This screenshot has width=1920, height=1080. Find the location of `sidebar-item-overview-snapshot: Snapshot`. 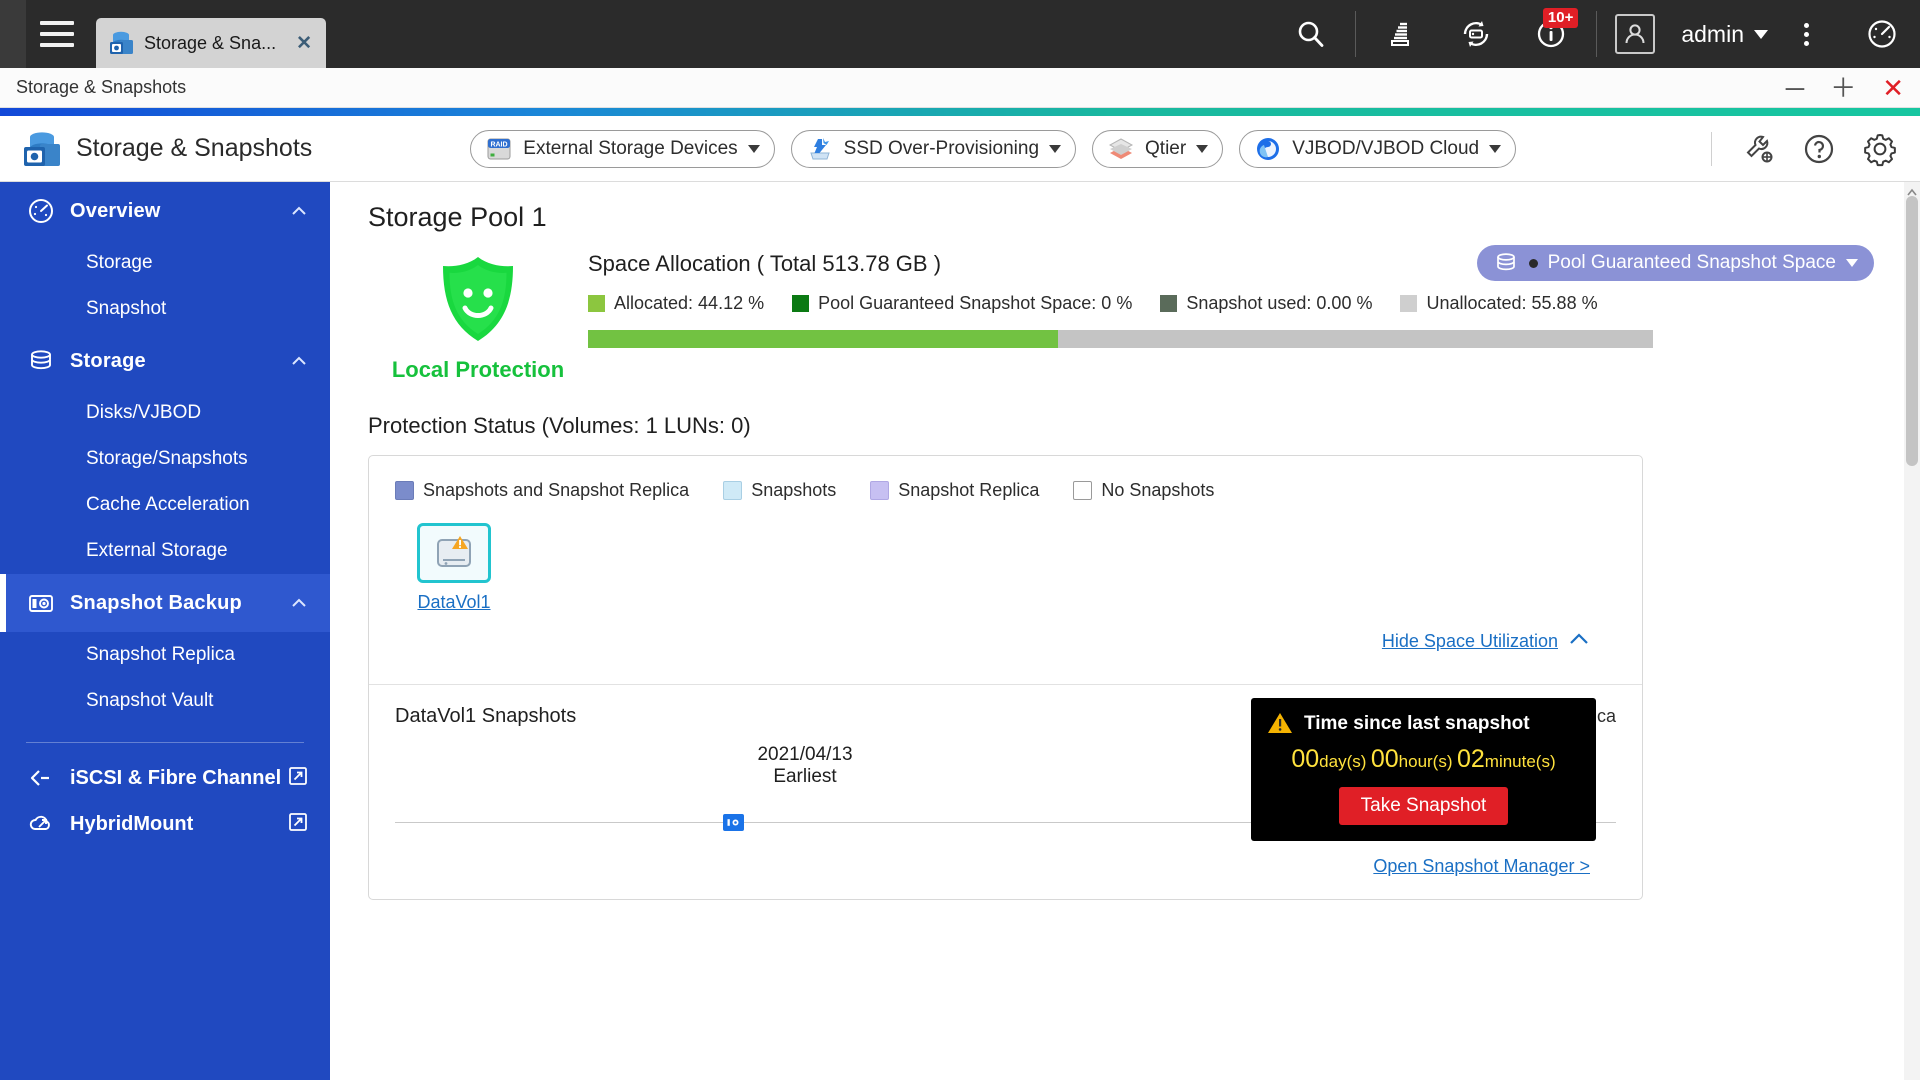

sidebar-item-overview-snapshot: Snapshot is located at coordinates (165, 309).